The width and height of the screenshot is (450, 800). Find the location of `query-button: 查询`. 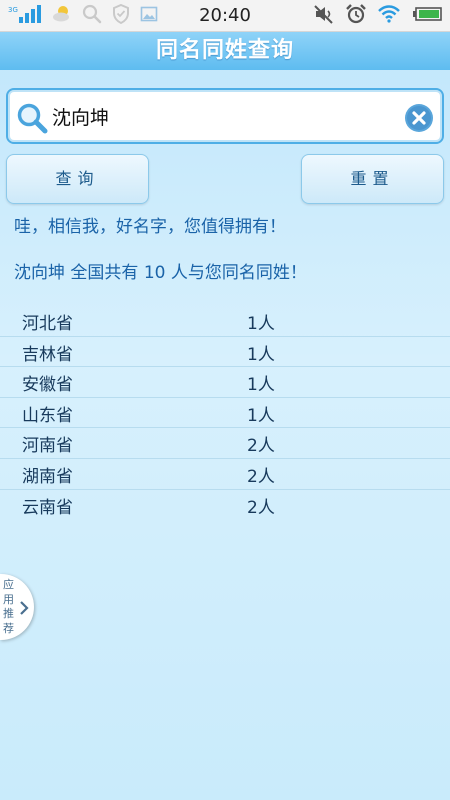

query-button: 查询 is located at coordinates (77, 179).